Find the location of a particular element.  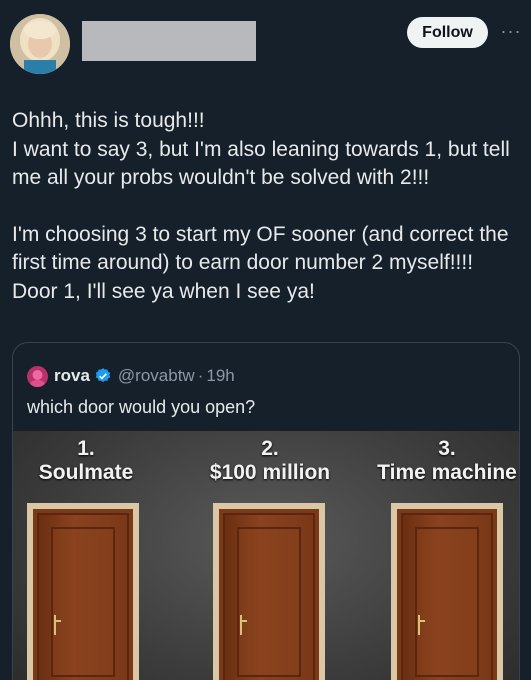

tweet-line: Ohhh, this is tough!!! is located at coordinates (108, 120).